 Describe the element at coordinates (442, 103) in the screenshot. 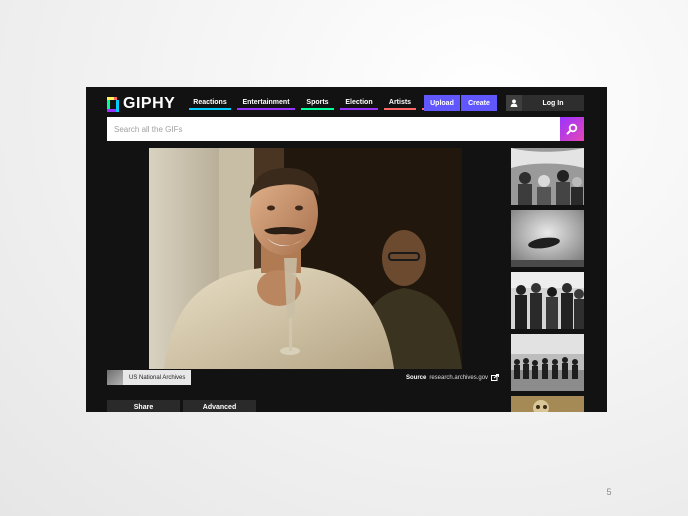

I see `upload-button: Upload` at that location.